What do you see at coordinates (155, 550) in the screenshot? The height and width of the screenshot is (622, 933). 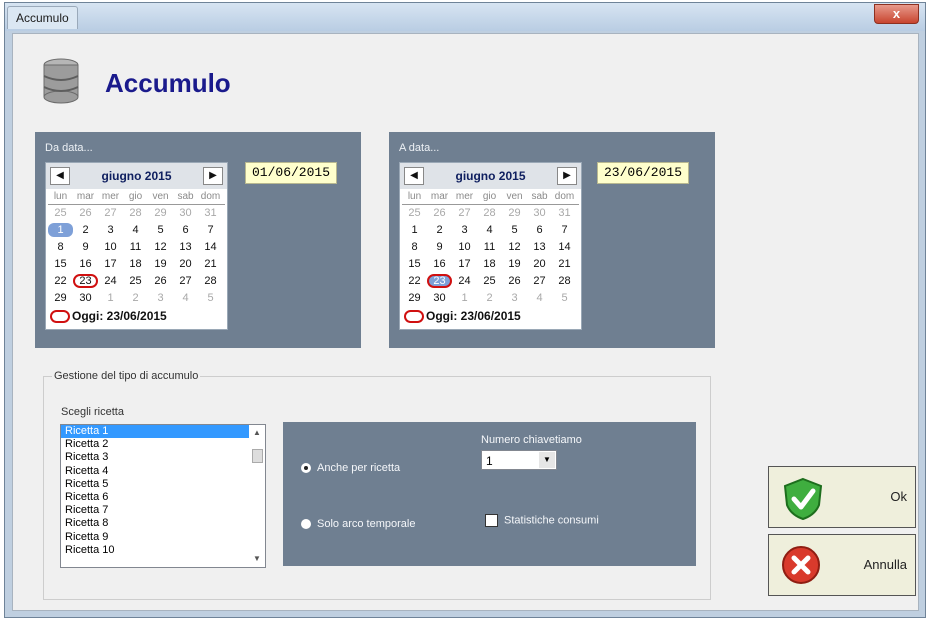 I see `recipe-list-item: Ricetta 10` at bounding box center [155, 550].